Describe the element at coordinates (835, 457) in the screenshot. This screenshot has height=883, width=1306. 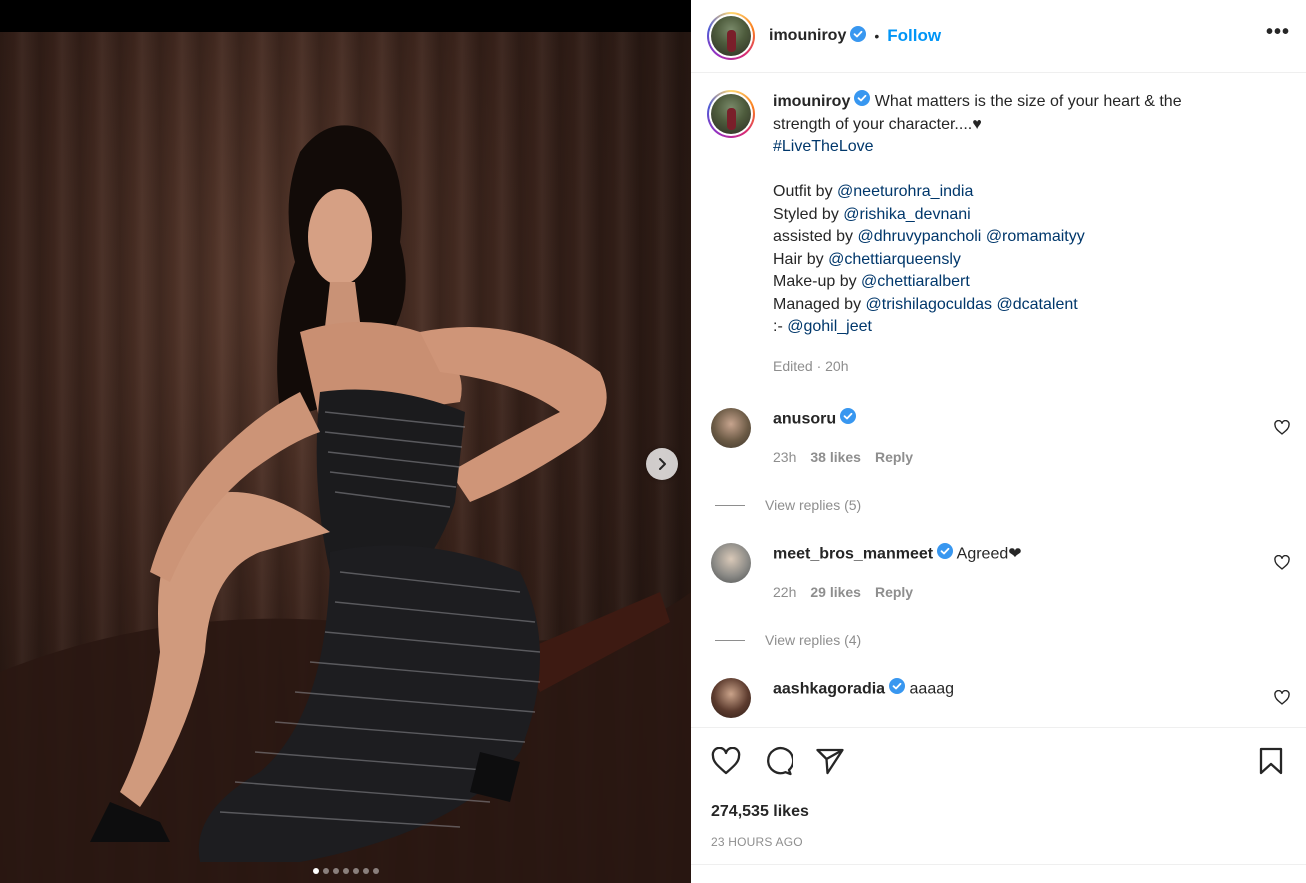
I see `comment-likes: 38 likes` at that location.